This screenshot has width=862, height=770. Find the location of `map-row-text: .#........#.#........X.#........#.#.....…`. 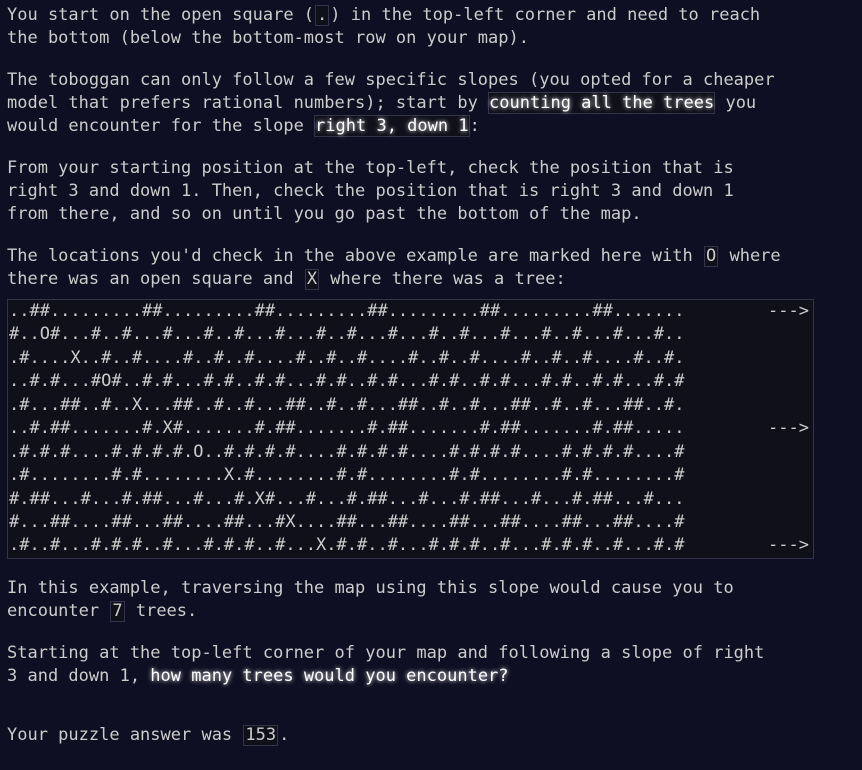

map-row-text: .#........#.#........X.#........#.#.....… is located at coordinates (347, 475).